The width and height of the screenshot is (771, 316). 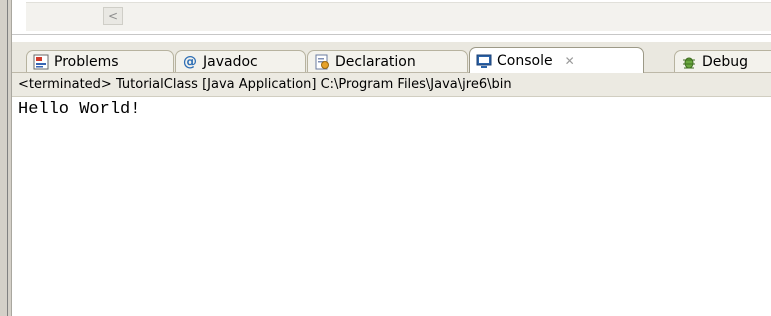 What do you see at coordinates (398, 16) in the screenshot?
I see `editor-horizontal-scrollbar: <` at bounding box center [398, 16].